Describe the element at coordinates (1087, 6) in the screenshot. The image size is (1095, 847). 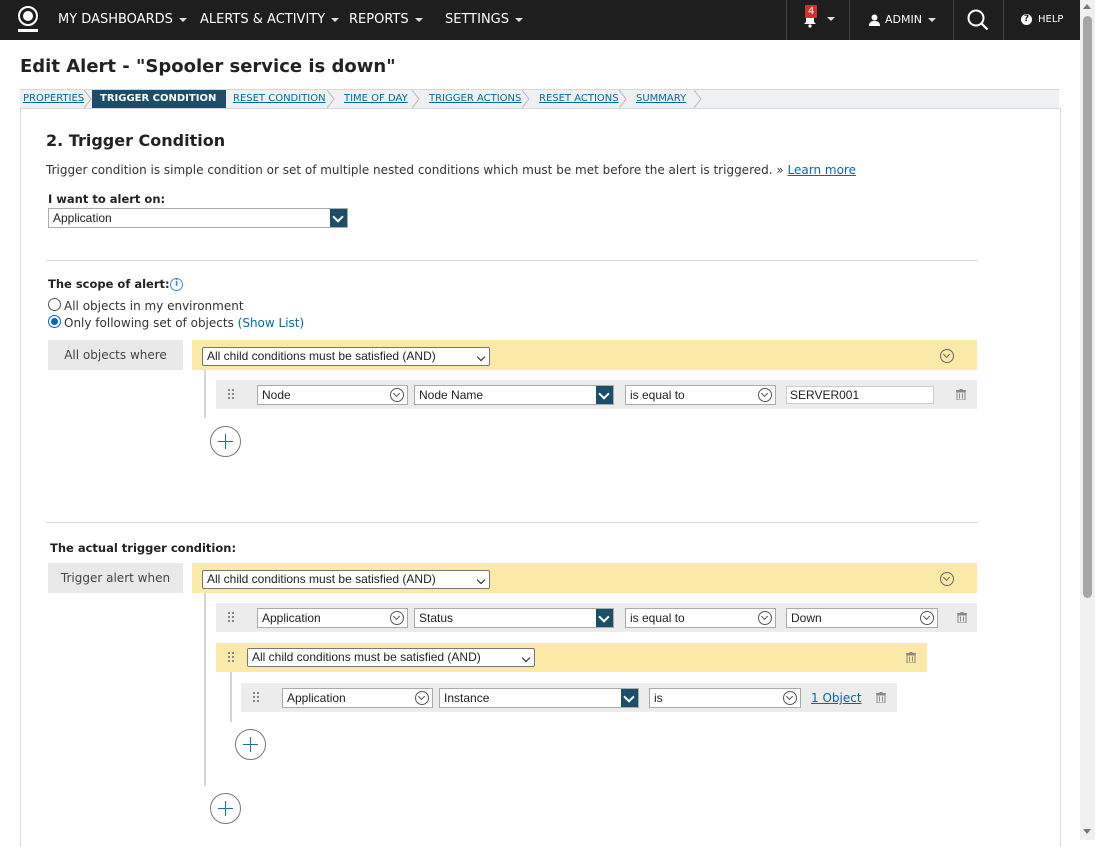
I see `scroll-up-arrow-icon` at that location.